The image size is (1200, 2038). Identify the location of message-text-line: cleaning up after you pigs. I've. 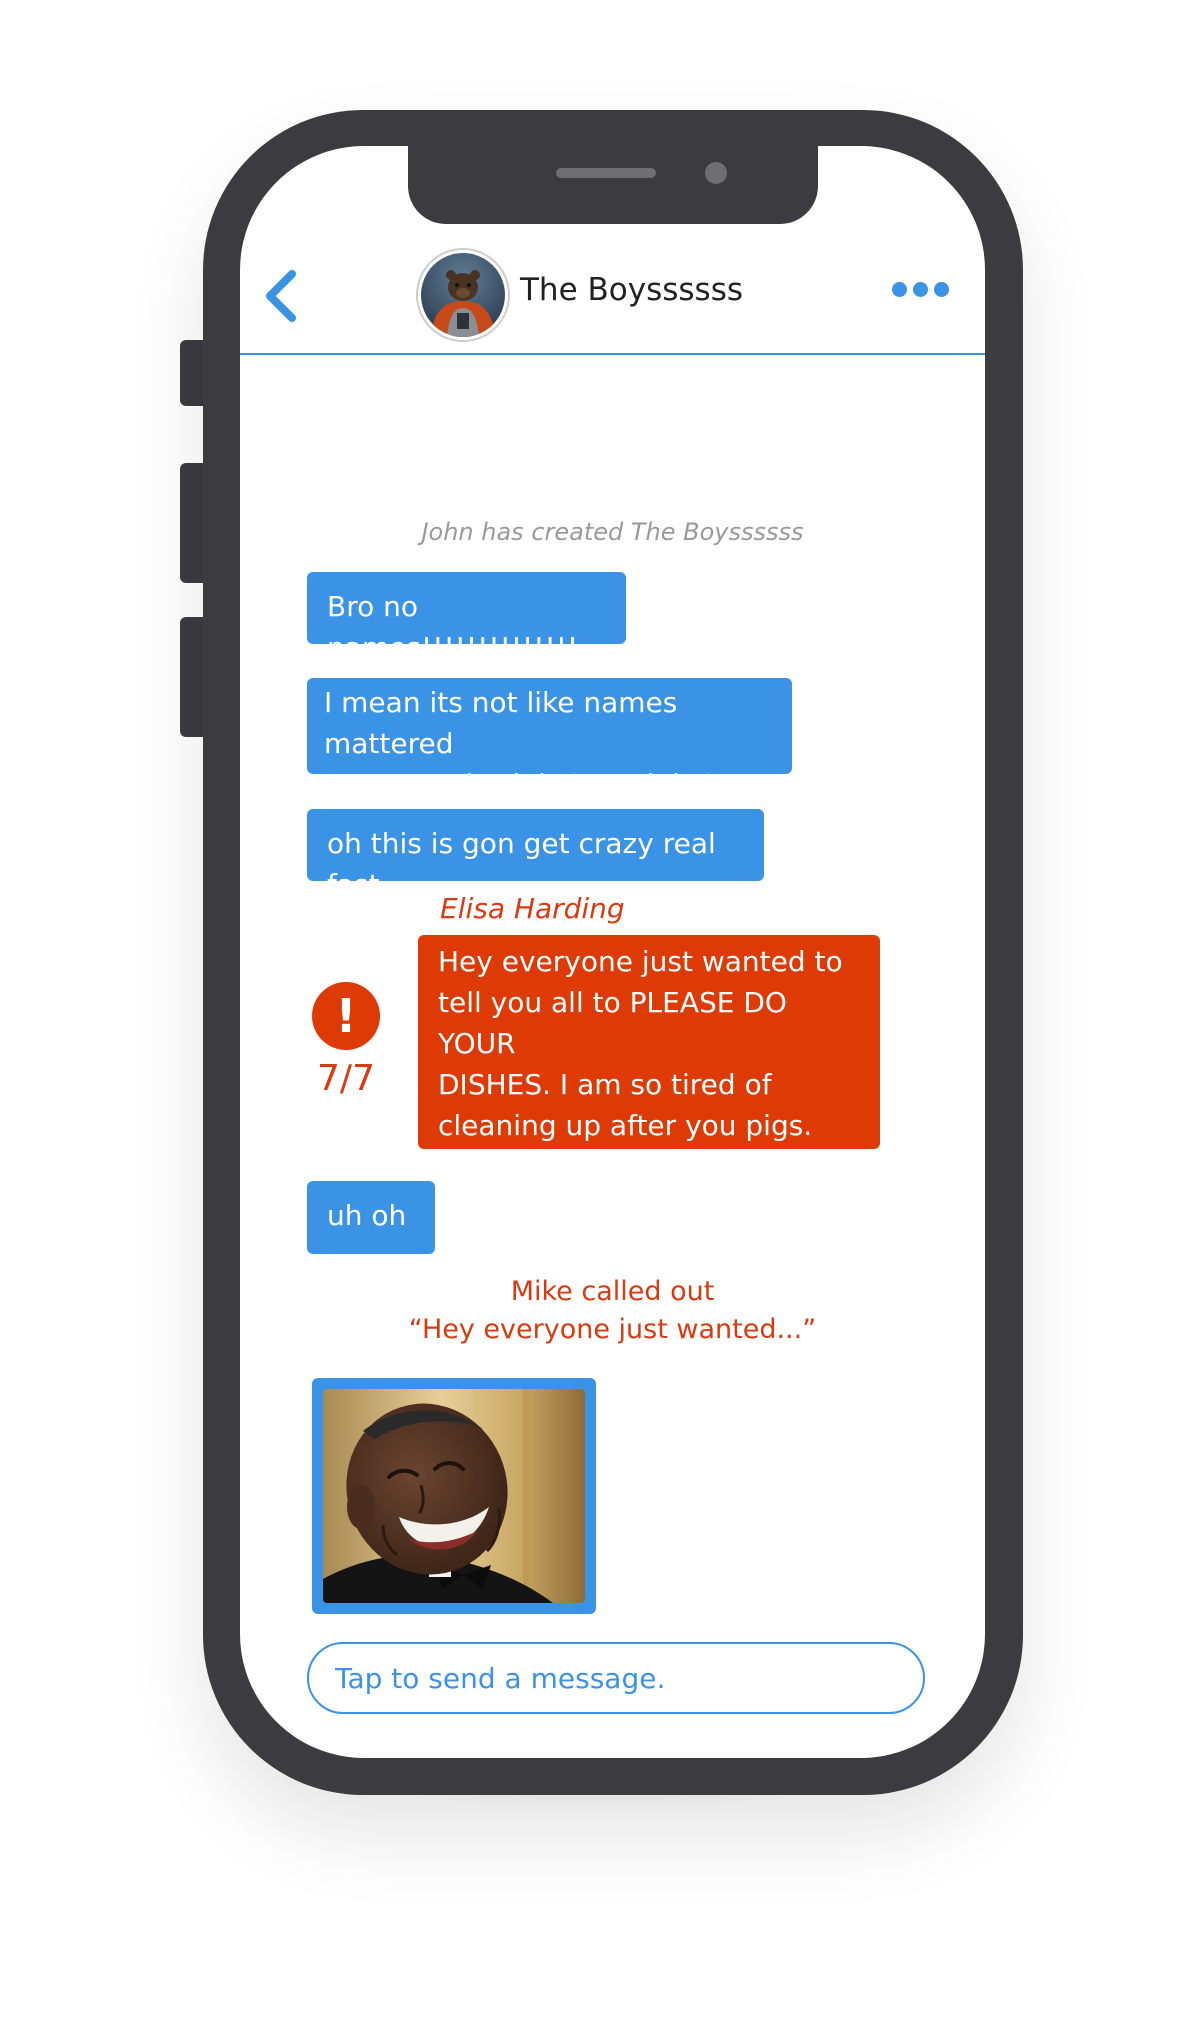
(625, 1146).